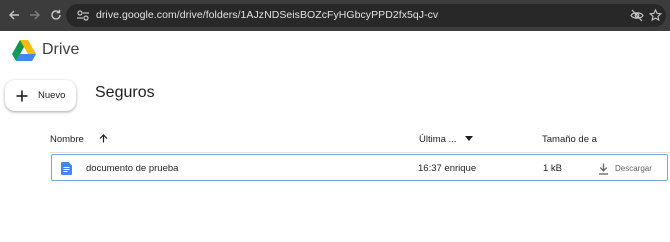  What do you see at coordinates (66, 168) in the screenshot?
I see `google-docs-icon` at bounding box center [66, 168].